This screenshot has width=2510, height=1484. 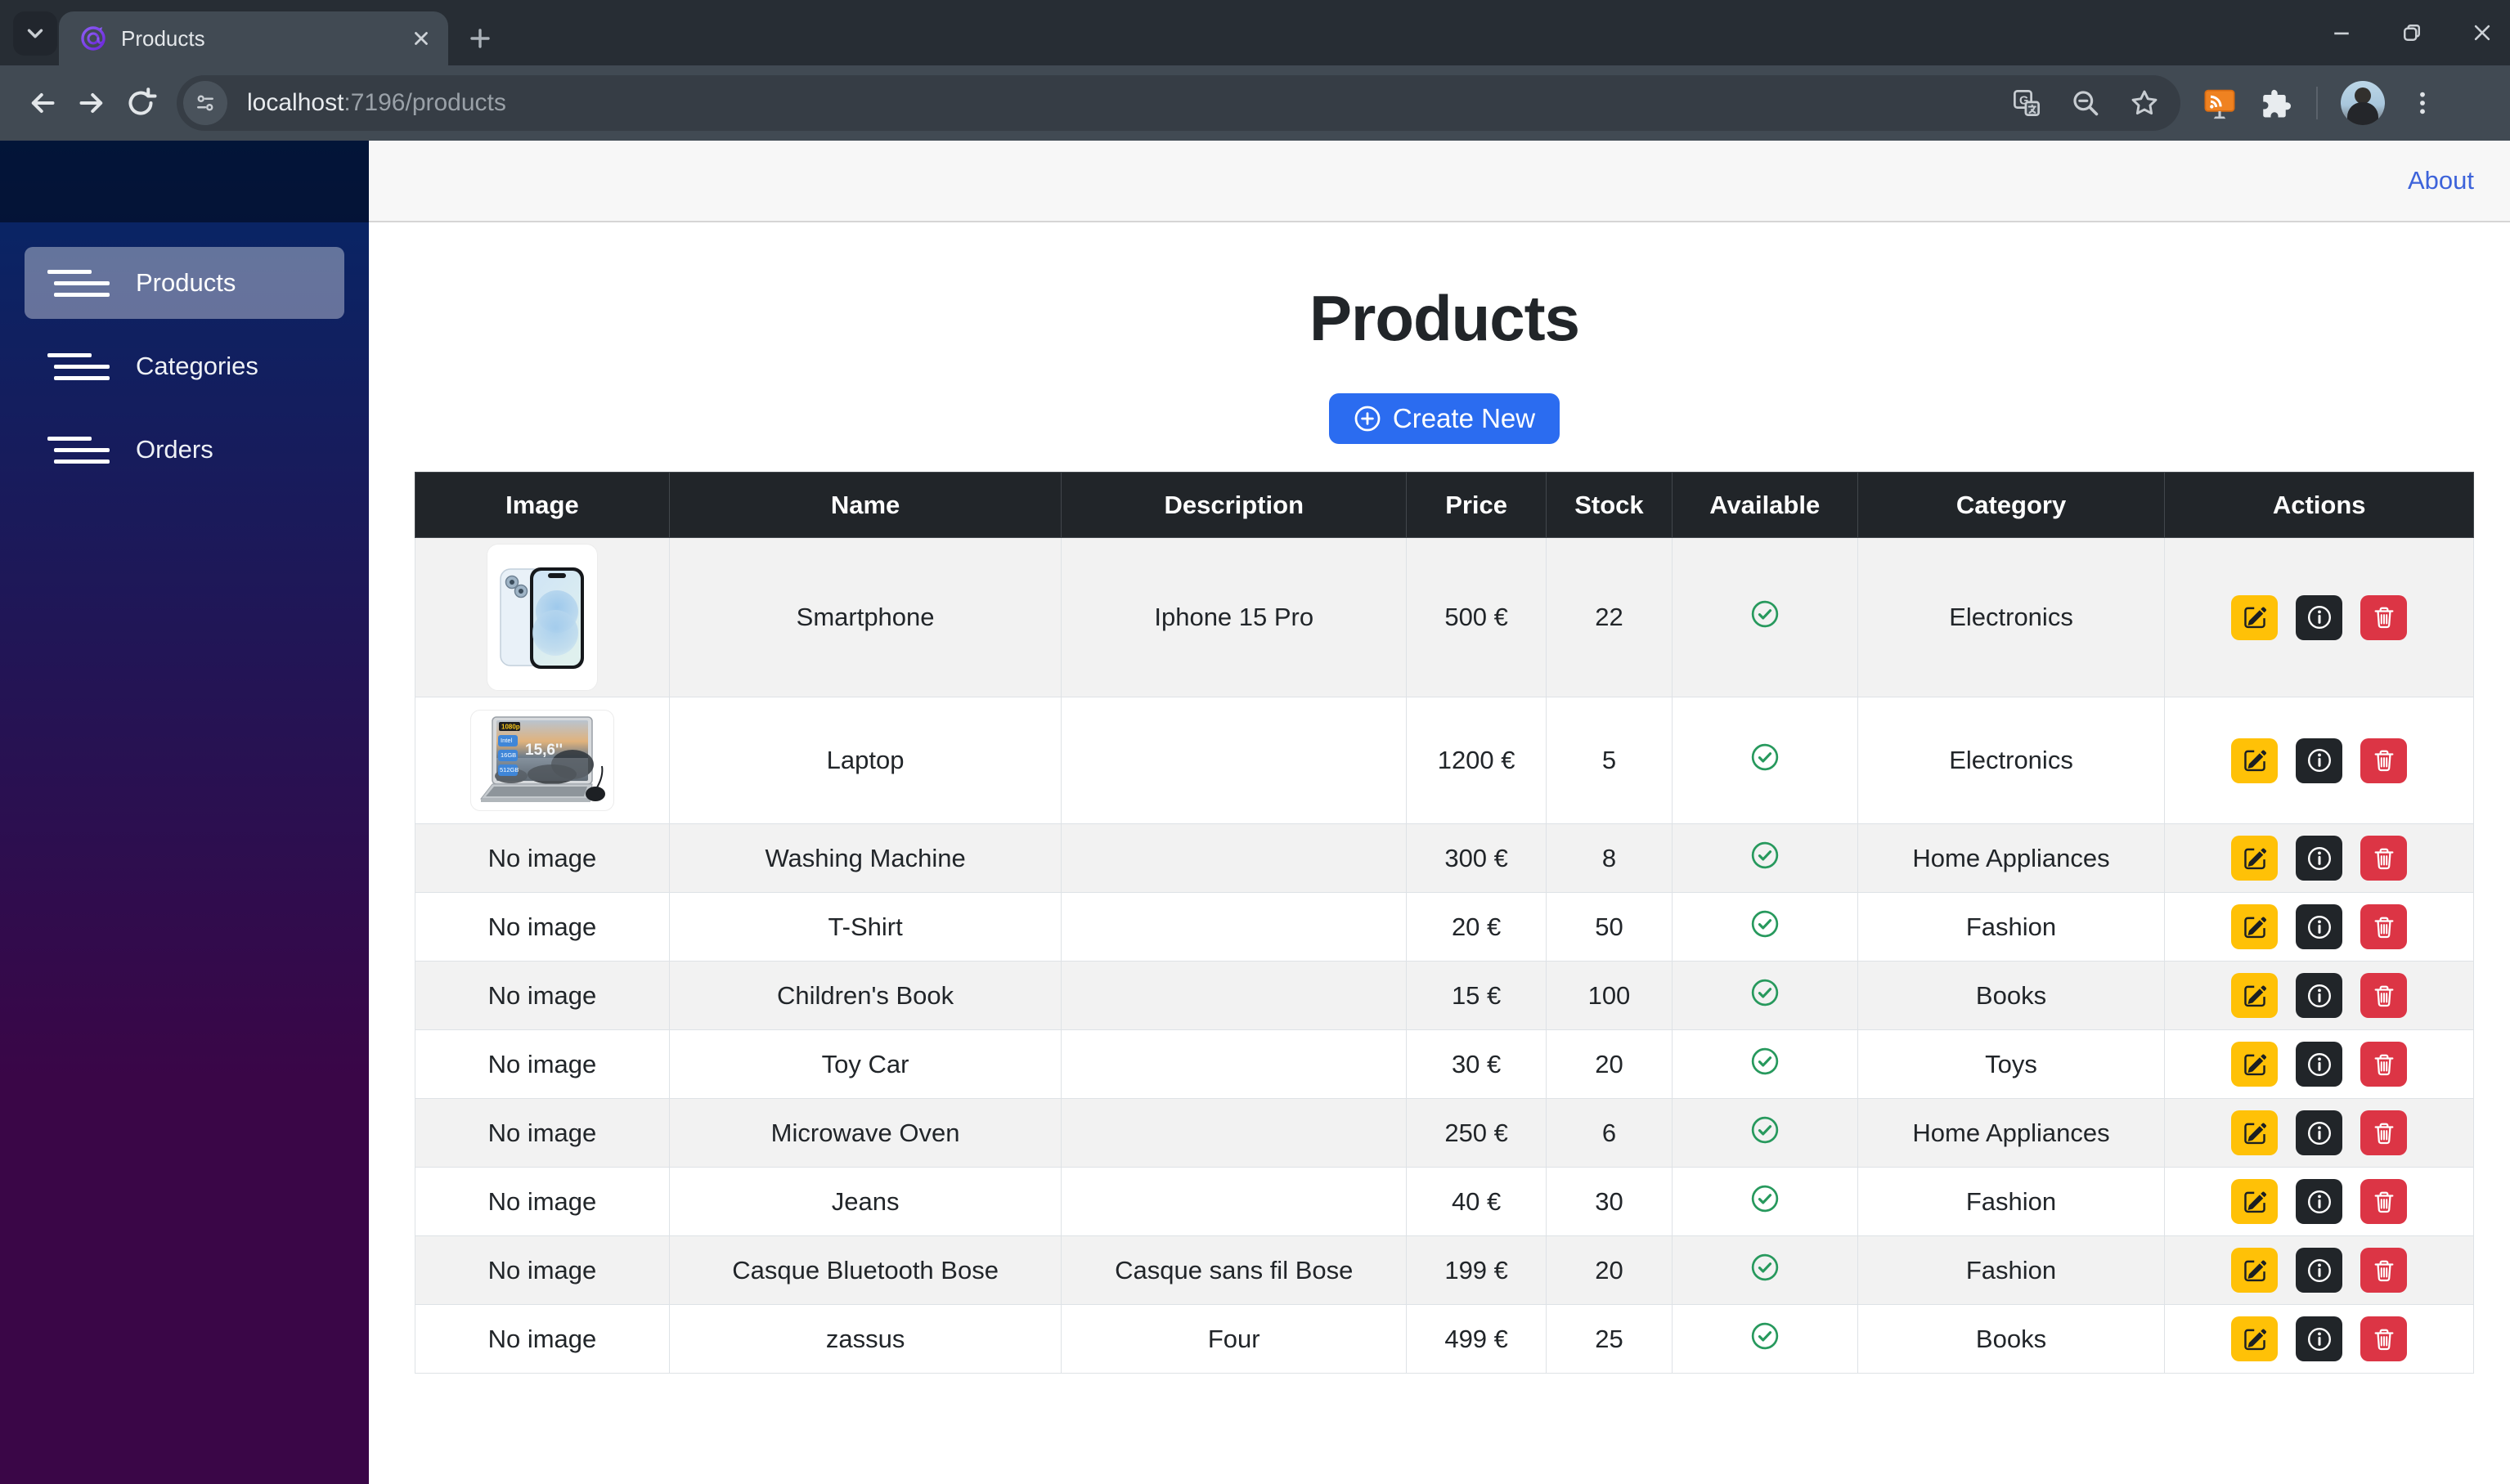 What do you see at coordinates (92, 103) in the screenshot?
I see `forward-button` at bounding box center [92, 103].